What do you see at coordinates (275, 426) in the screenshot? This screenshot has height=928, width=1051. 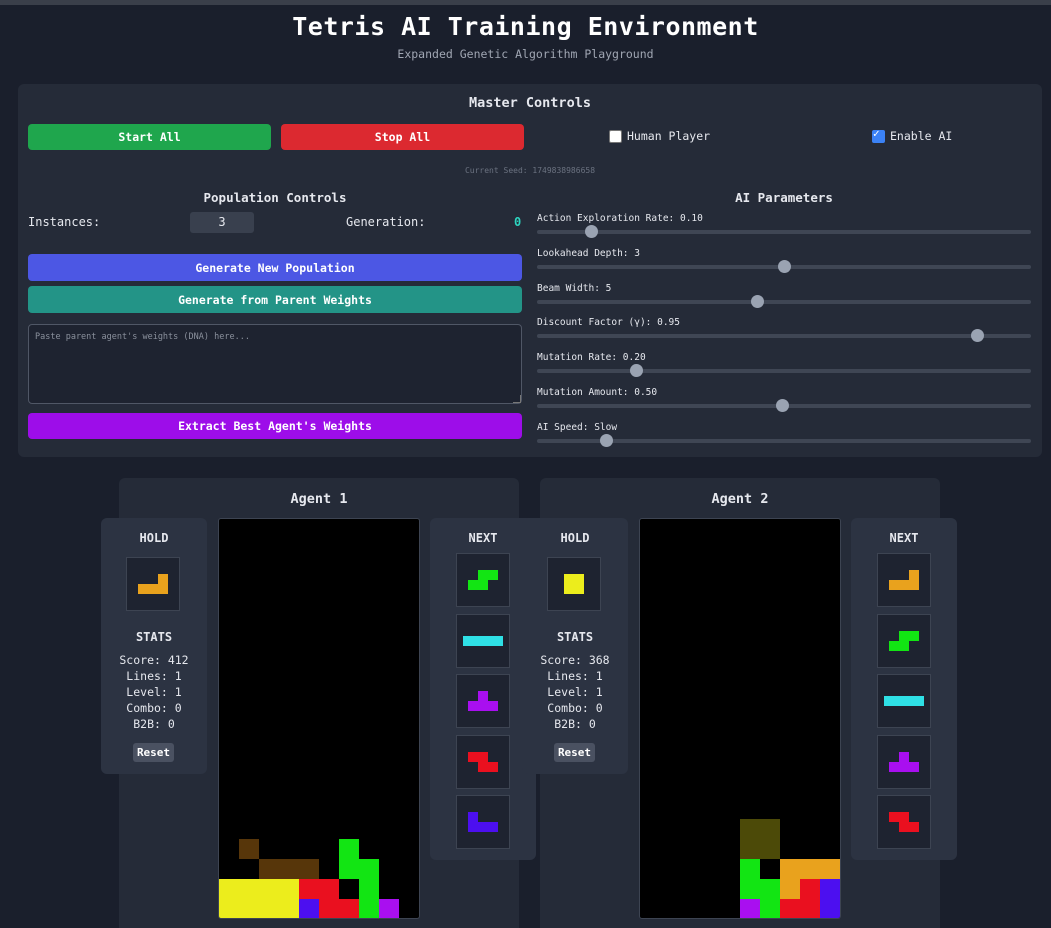 I see `extract-best-weights-button: Extract Best Agent's Weights` at bounding box center [275, 426].